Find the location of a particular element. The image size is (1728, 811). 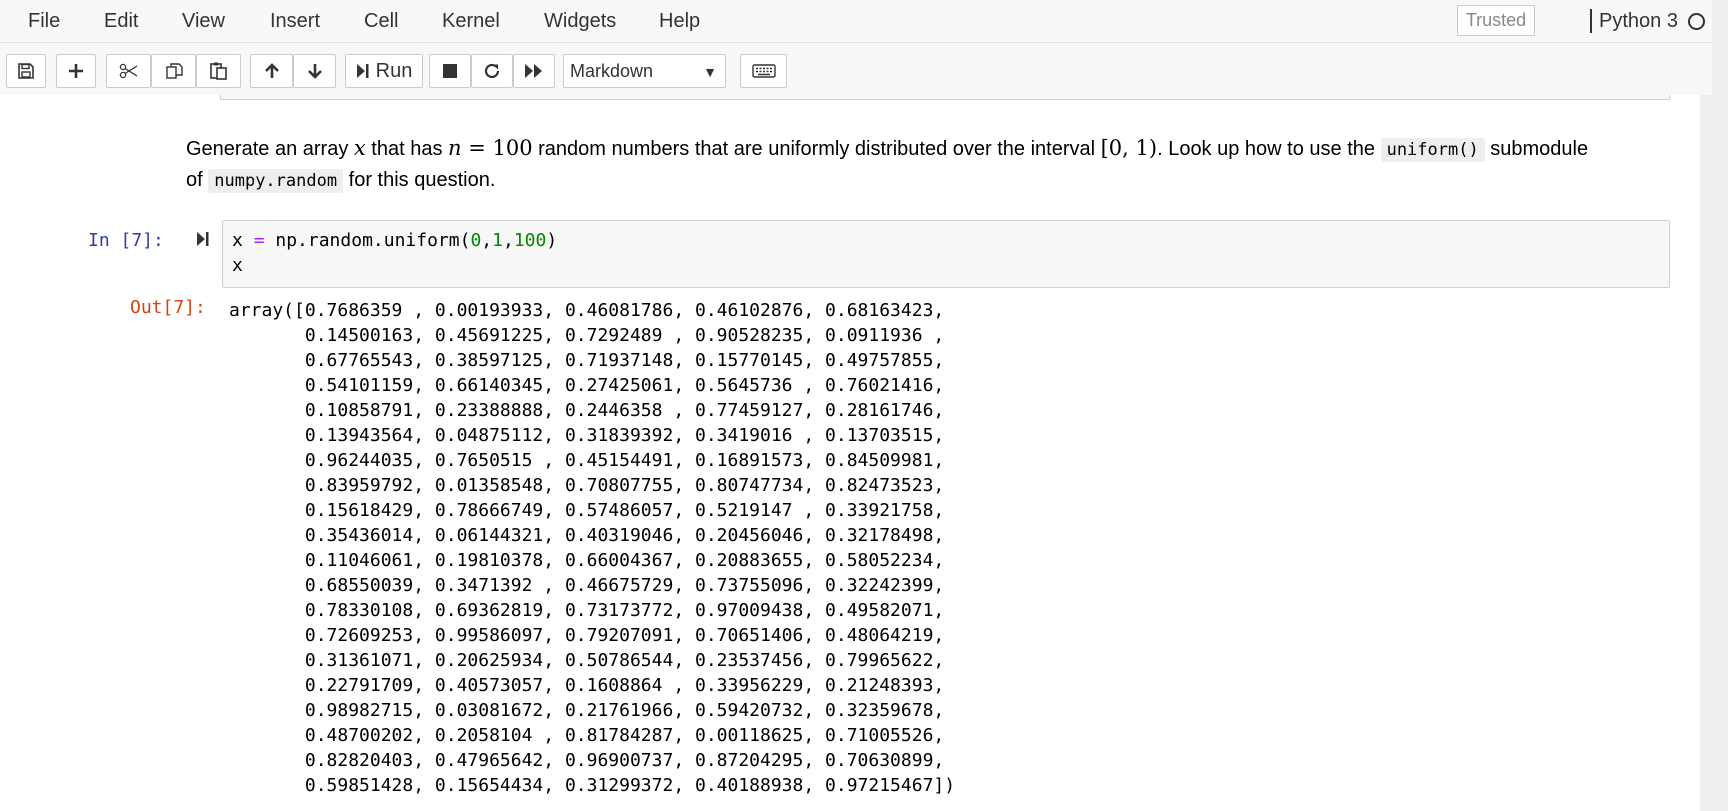

run-cell-icon is located at coordinates (203, 239).